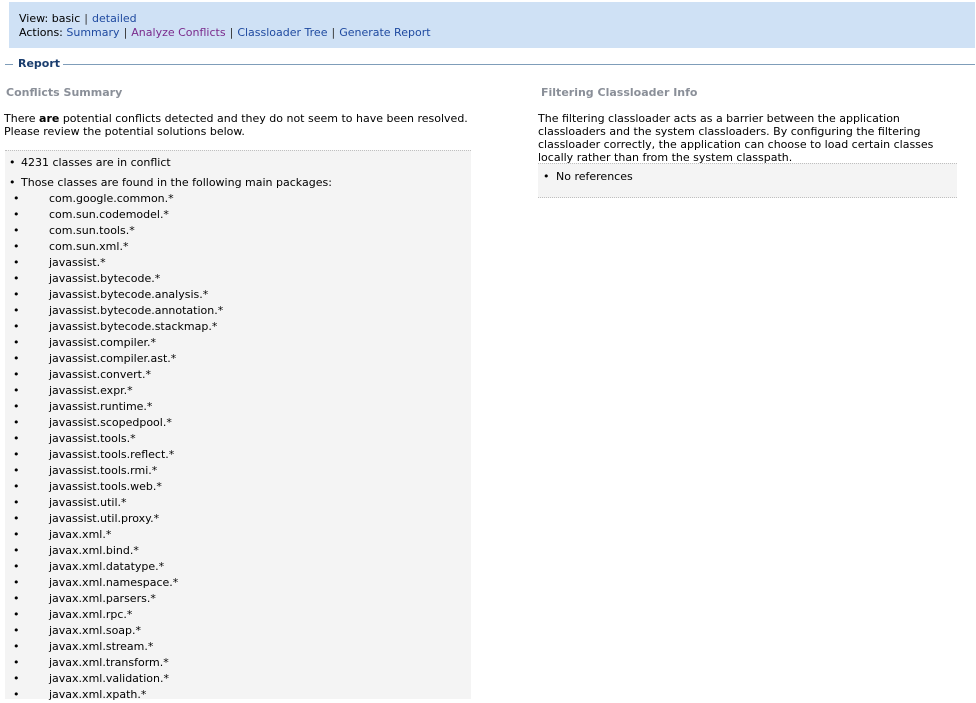  Describe the element at coordinates (238, 407) in the screenshot. I see `package-list-item: javassist.runtime.*` at that location.